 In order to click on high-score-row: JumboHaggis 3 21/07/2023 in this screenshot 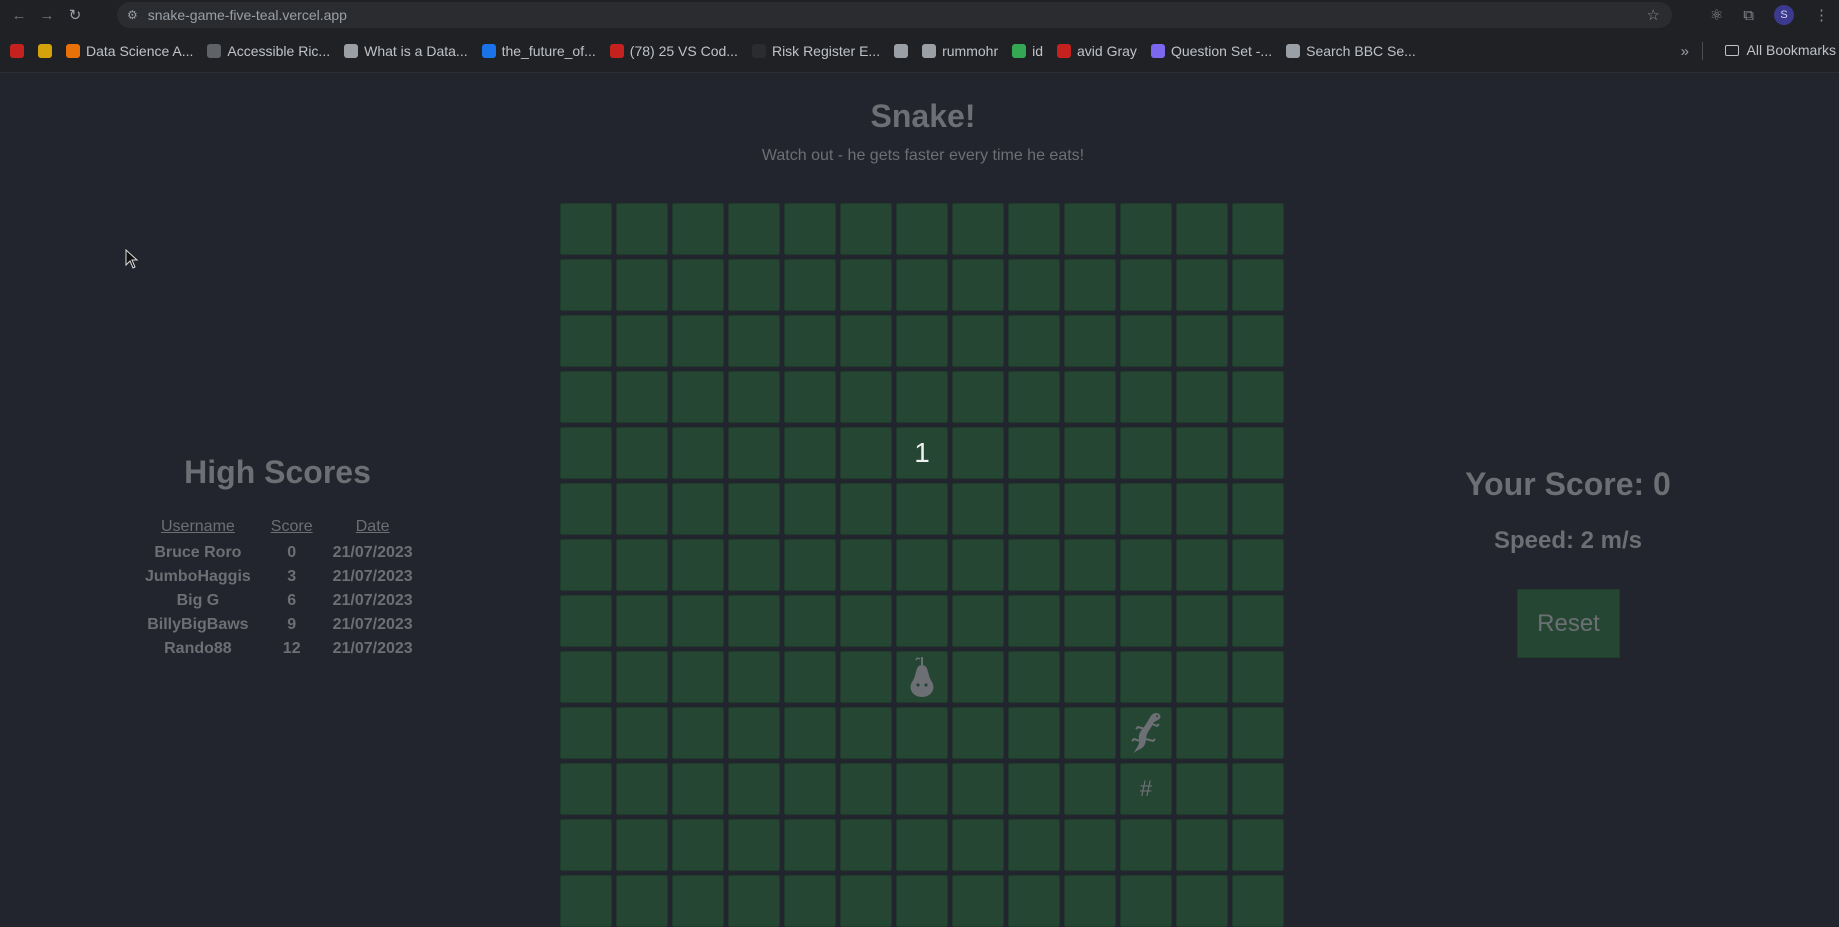, I will do `click(279, 578)`.